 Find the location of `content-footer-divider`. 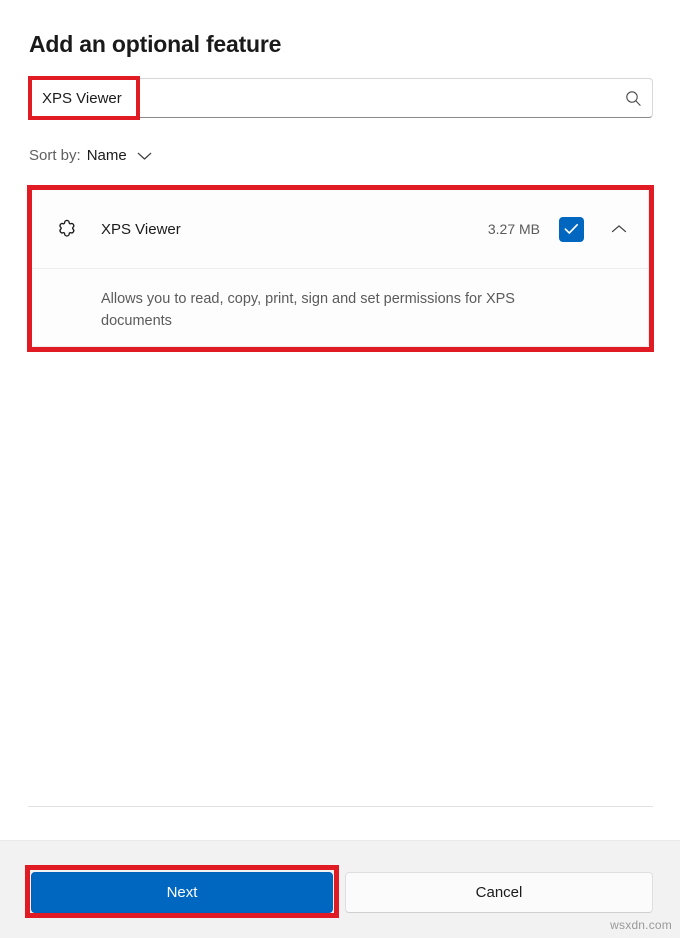

content-footer-divider is located at coordinates (340, 806).